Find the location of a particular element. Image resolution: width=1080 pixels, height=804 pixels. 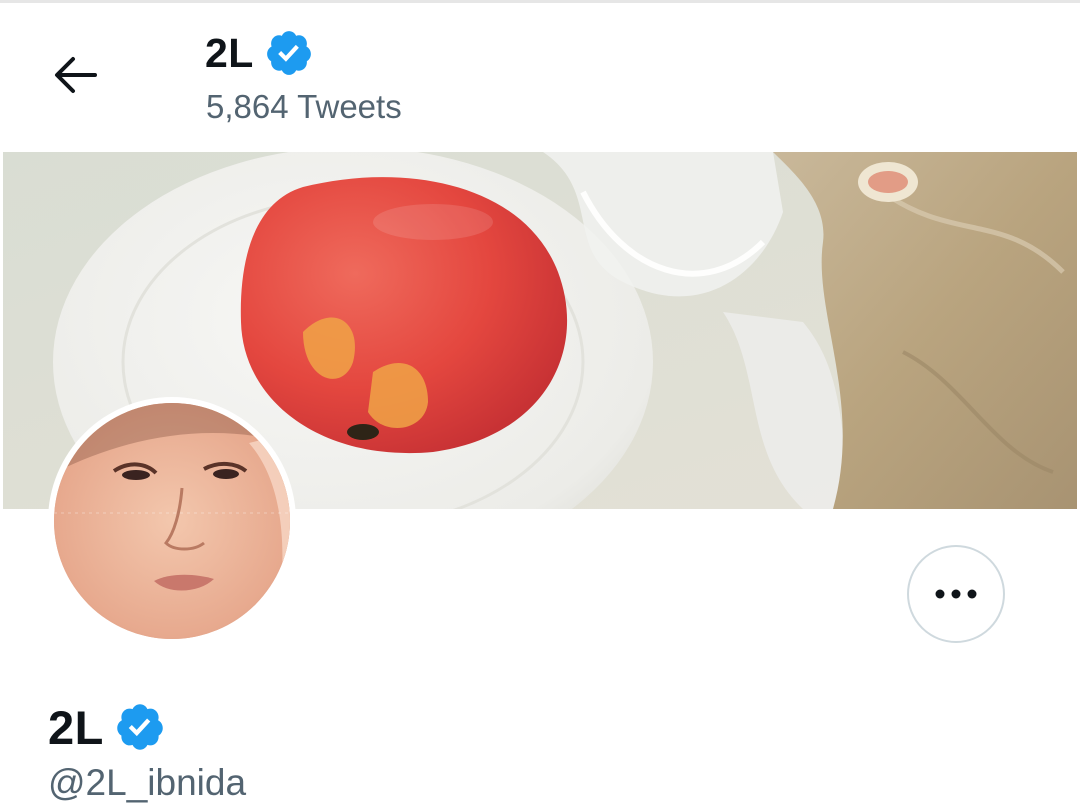

more-options-button is located at coordinates (956, 594).